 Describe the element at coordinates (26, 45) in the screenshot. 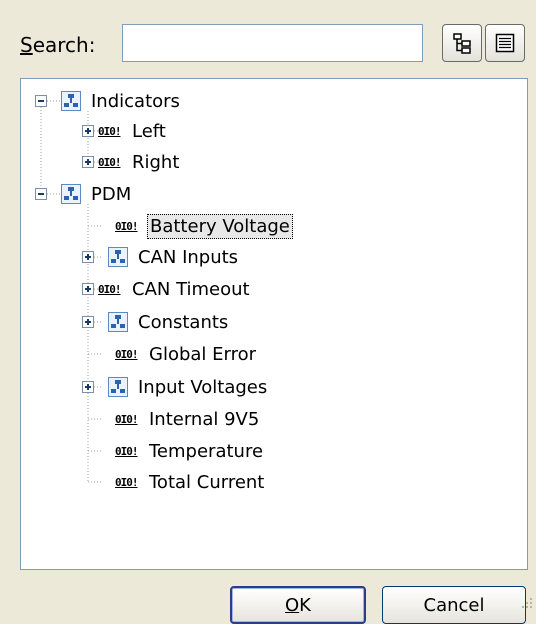

I see `search-label-accesskey: S` at that location.